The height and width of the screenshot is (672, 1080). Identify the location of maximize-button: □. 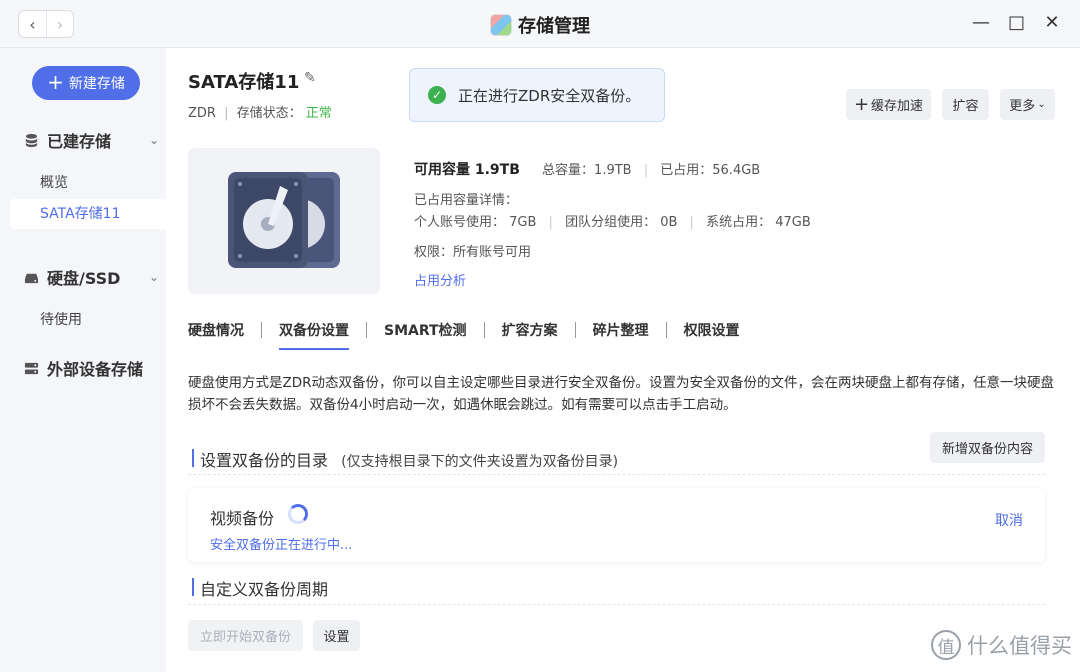
(1016, 22).